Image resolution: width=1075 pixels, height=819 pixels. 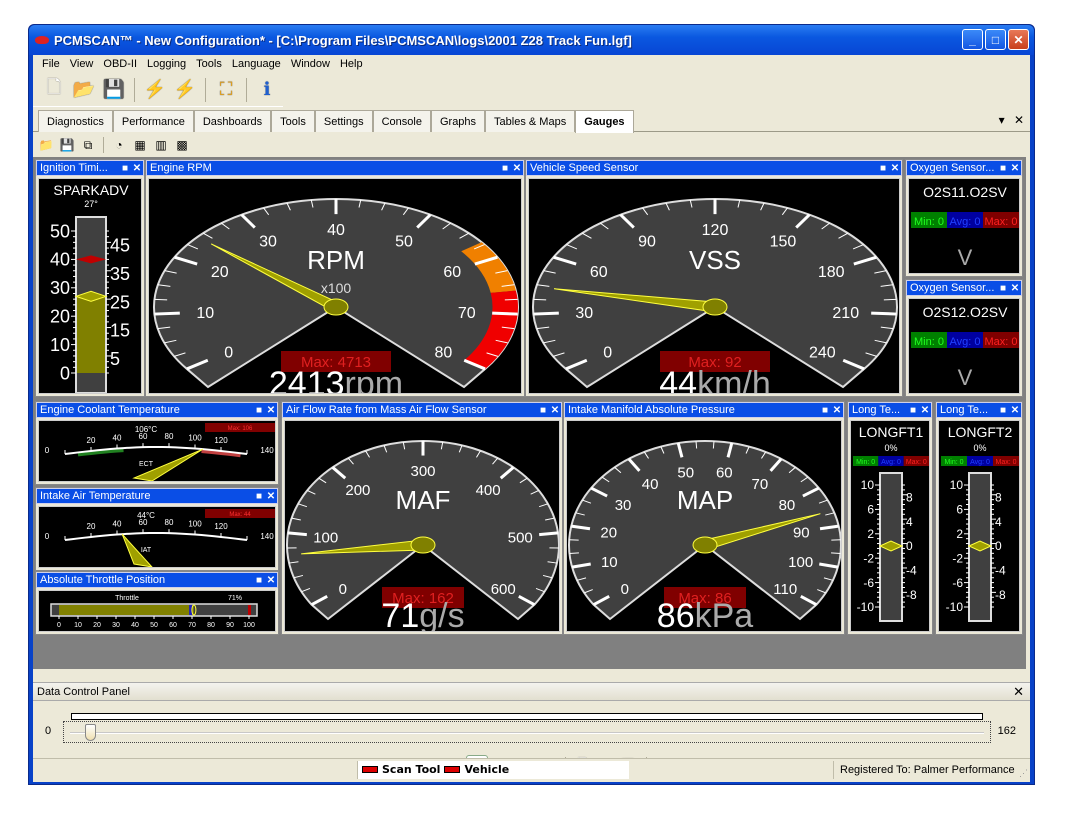 I want to click on menu-file: File, so click(x=51, y=64).